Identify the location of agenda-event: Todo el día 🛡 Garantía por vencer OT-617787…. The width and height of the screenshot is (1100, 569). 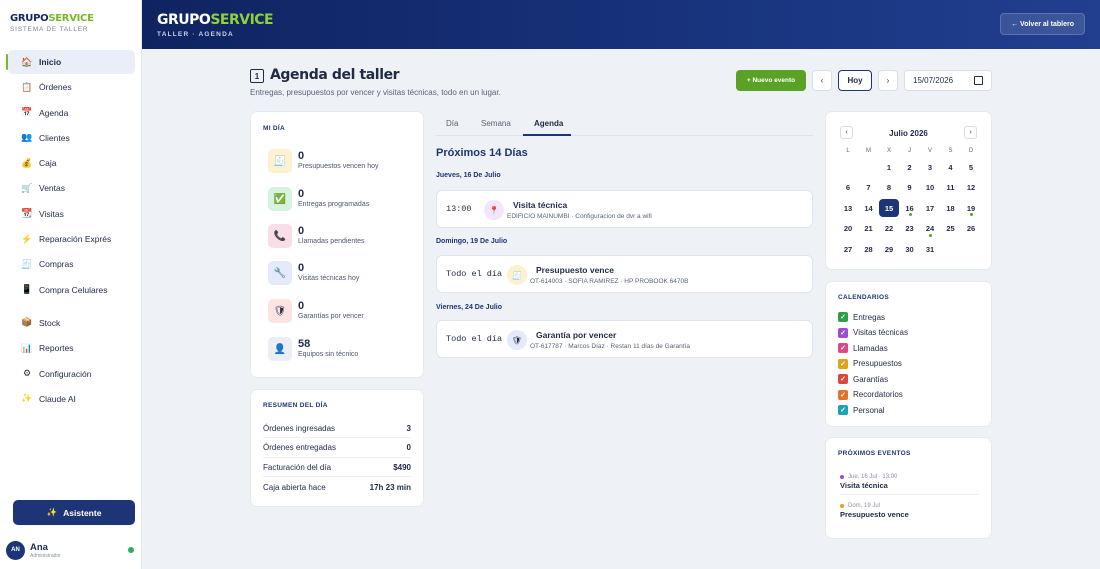
(624, 339).